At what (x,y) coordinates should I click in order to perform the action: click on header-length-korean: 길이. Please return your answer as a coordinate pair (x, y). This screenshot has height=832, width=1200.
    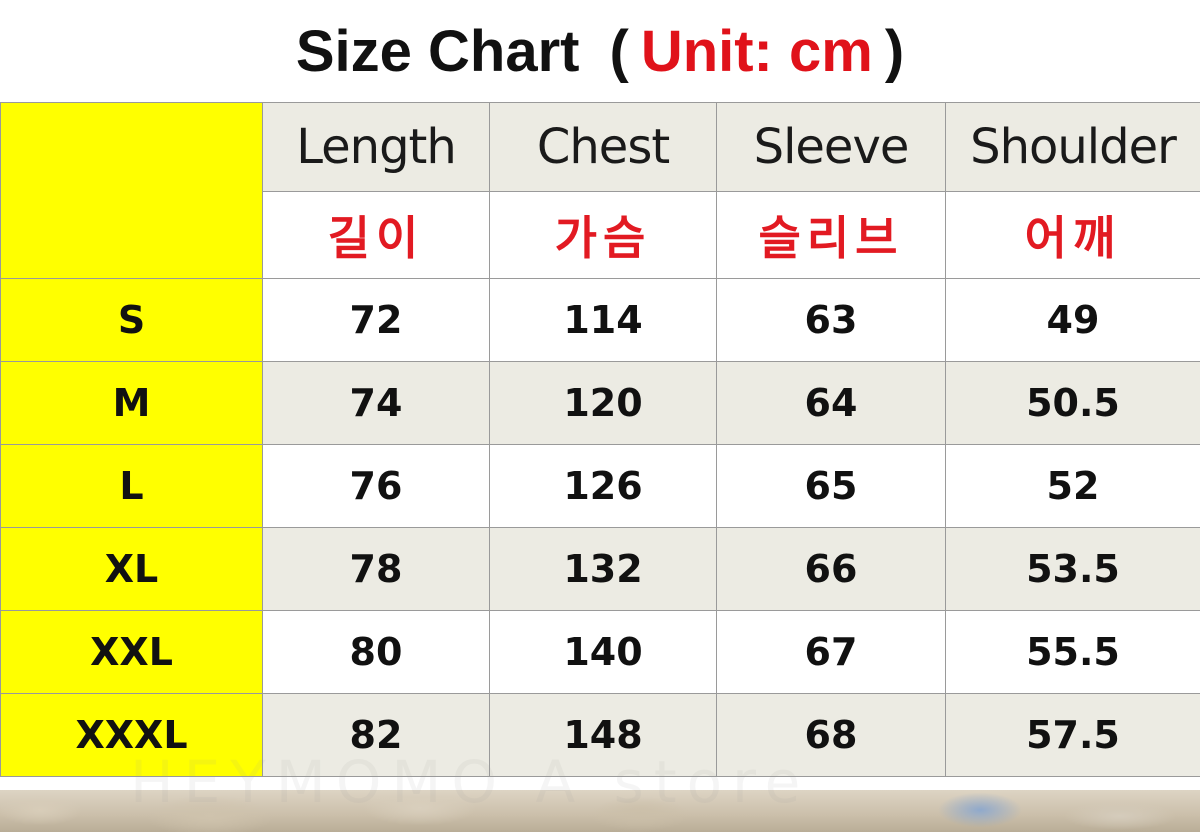
    Looking at the image, I should click on (376, 235).